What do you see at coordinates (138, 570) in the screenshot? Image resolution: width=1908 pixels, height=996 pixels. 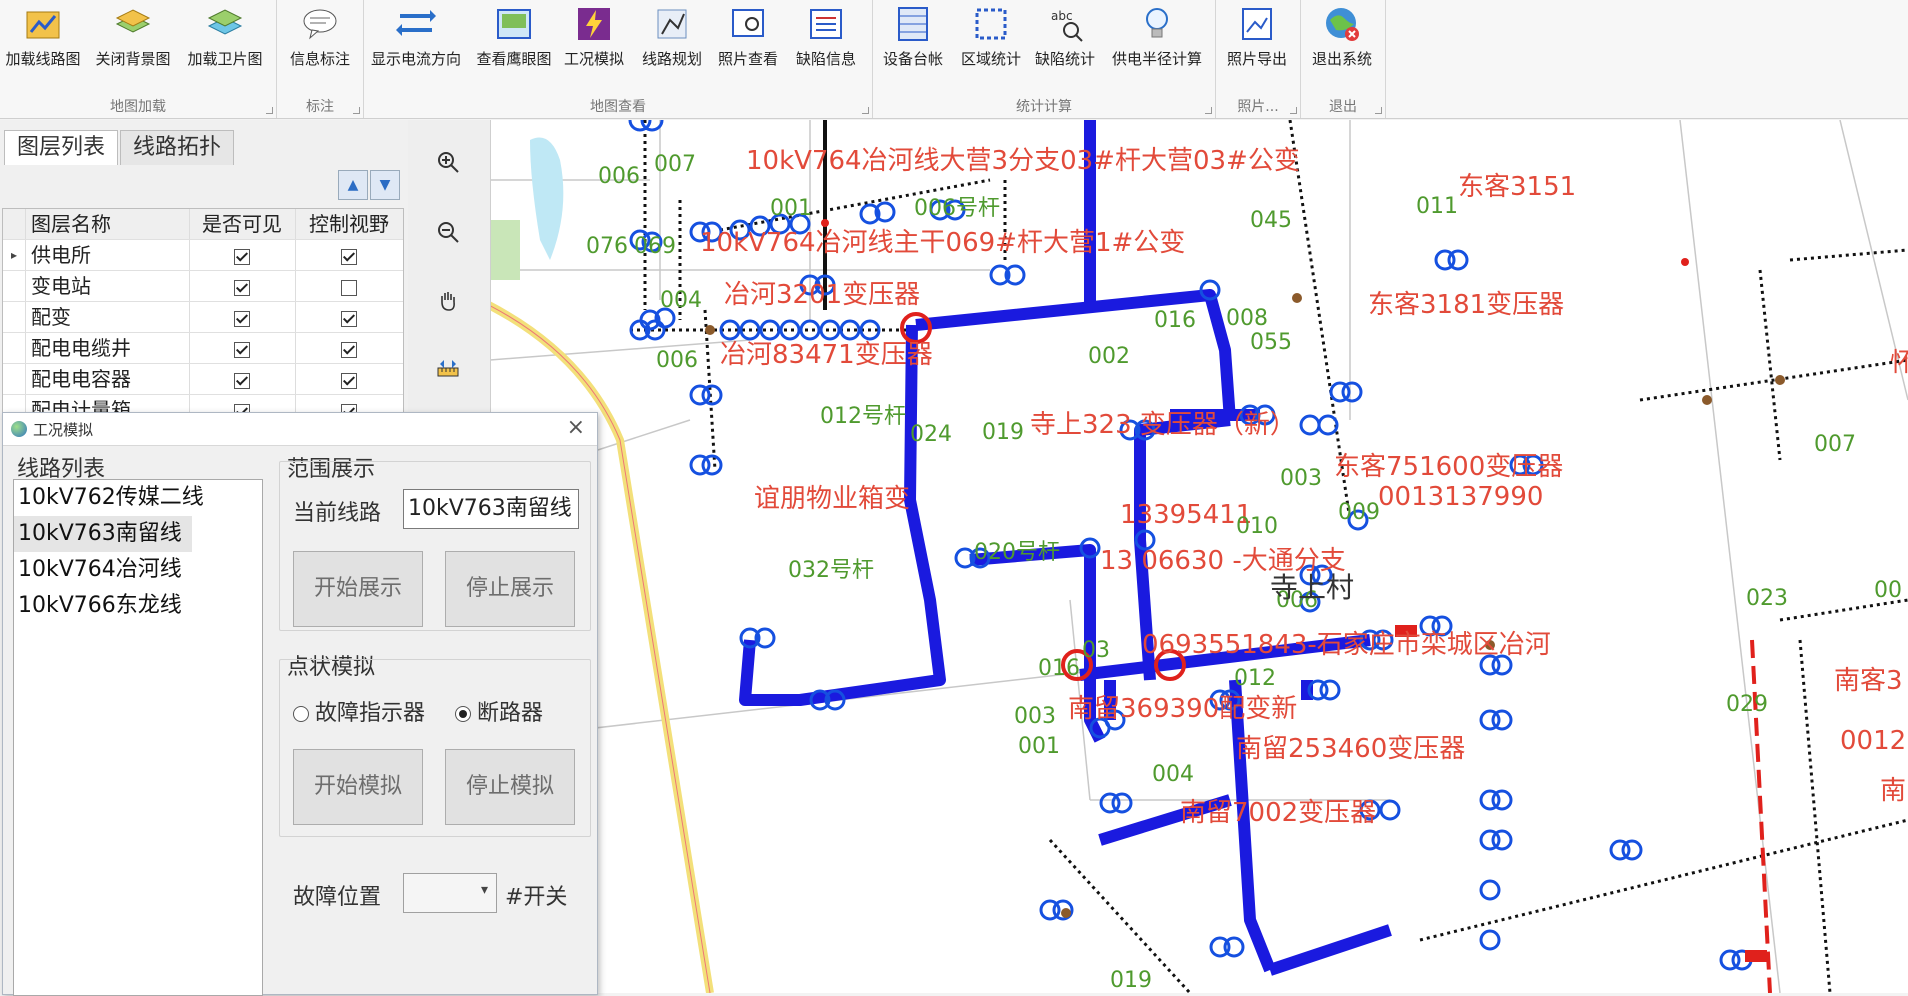 I see `list-item: 10kV764冶河线` at bounding box center [138, 570].